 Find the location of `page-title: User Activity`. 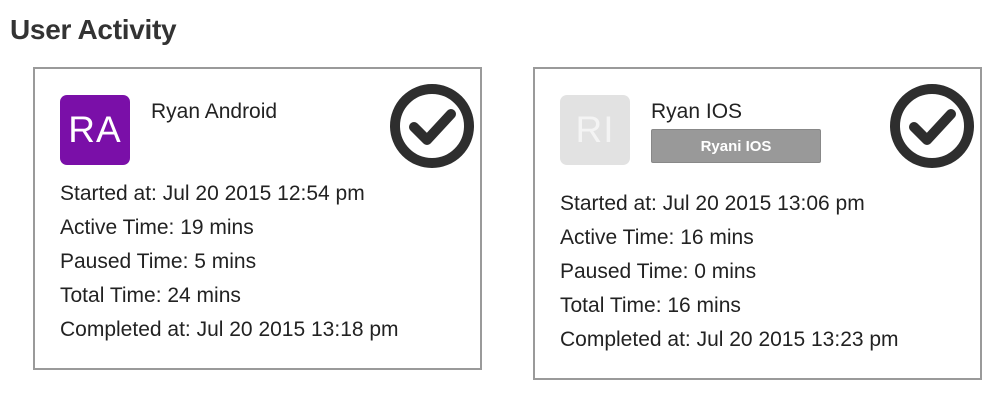

page-title: User Activity is located at coordinates (93, 29).